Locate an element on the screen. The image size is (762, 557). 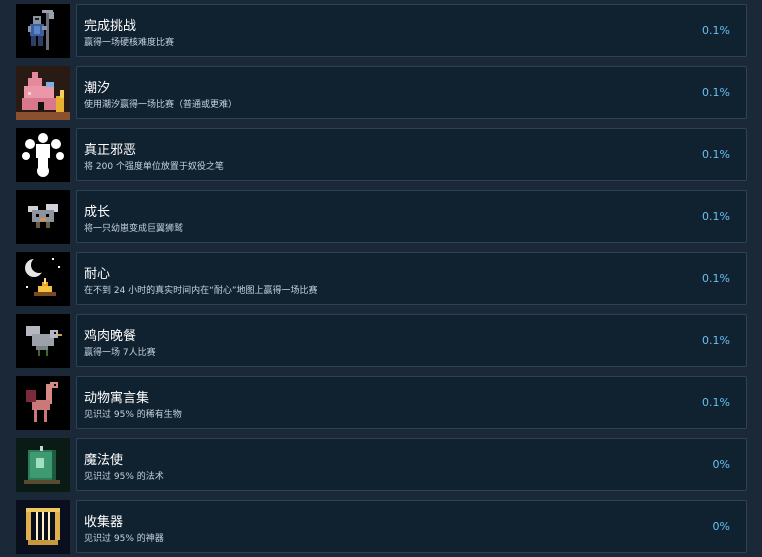
achievement-row: 魔法使 见识过 95% 的法术 0% is located at coordinates (381, 465).